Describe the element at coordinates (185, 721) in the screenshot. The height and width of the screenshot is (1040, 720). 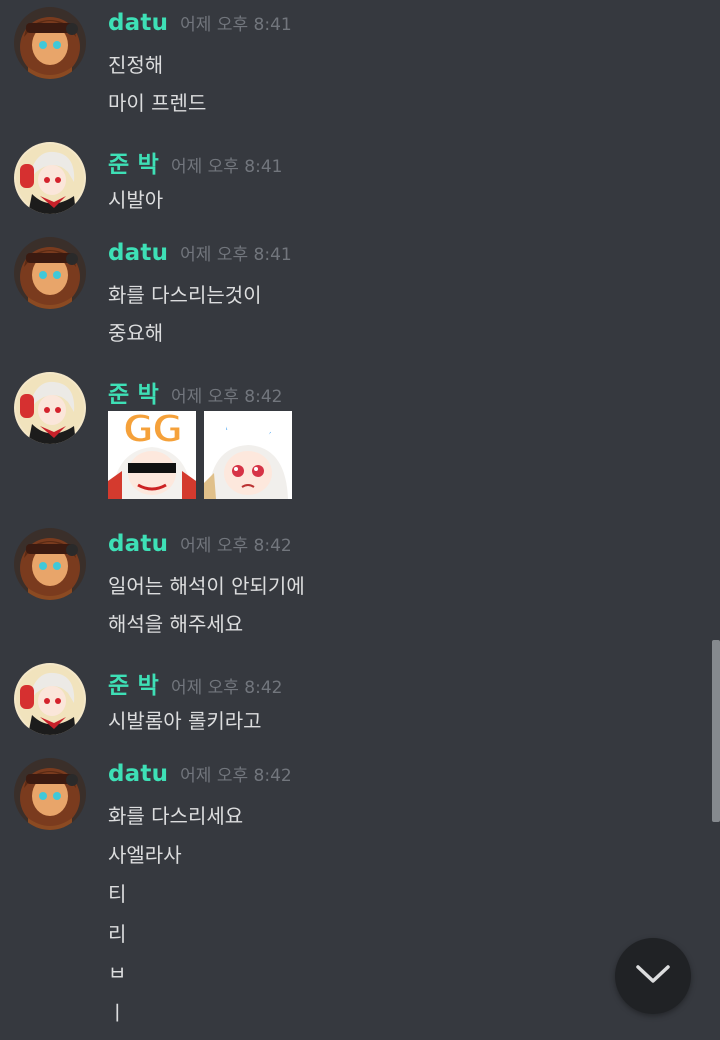
I see `message-text: 시발롬아 롤키라고` at that location.